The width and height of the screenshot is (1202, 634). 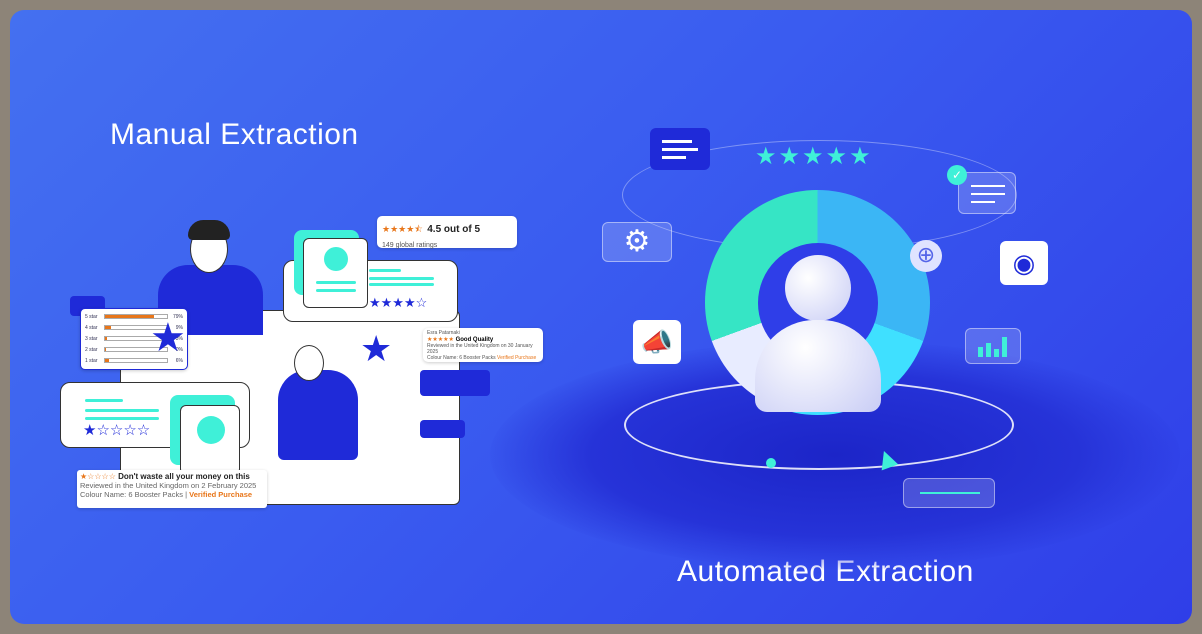 I want to click on chat-icon, so click(x=680, y=149).